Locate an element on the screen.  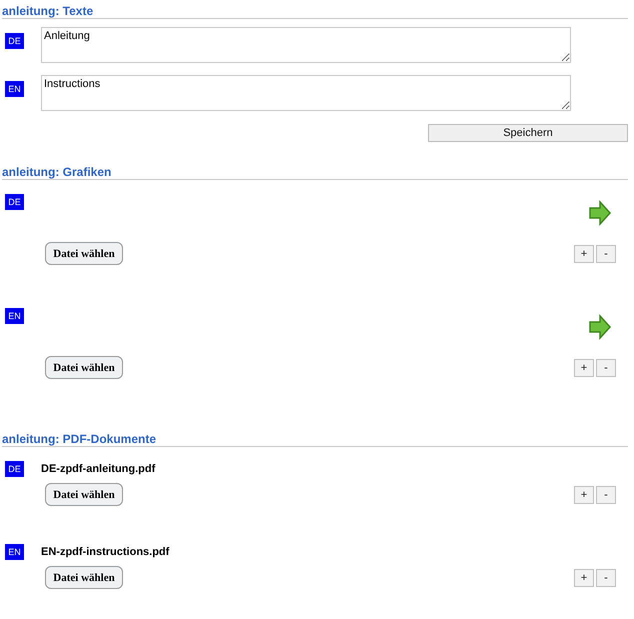
text-field: Instructions is located at coordinates (306, 93).